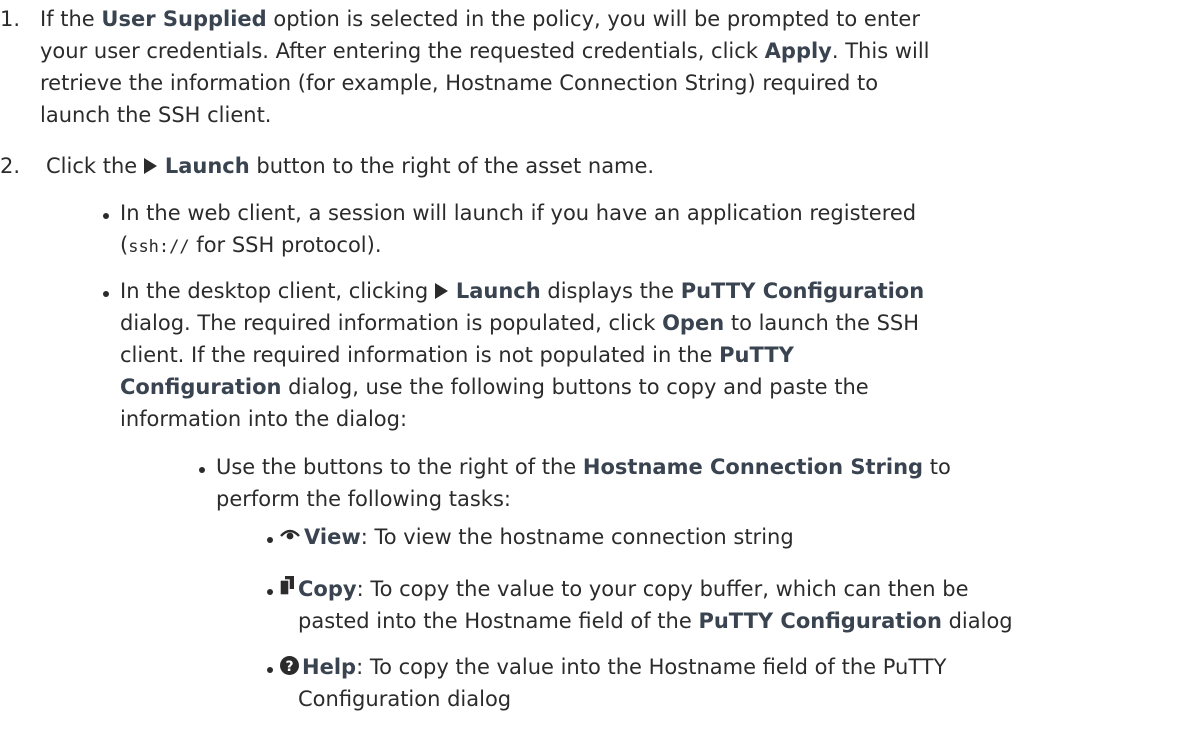 The width and height of the screenshot is (1194, 746). I want to click on user-supplied-term: User Supplied, so click(184, 19).